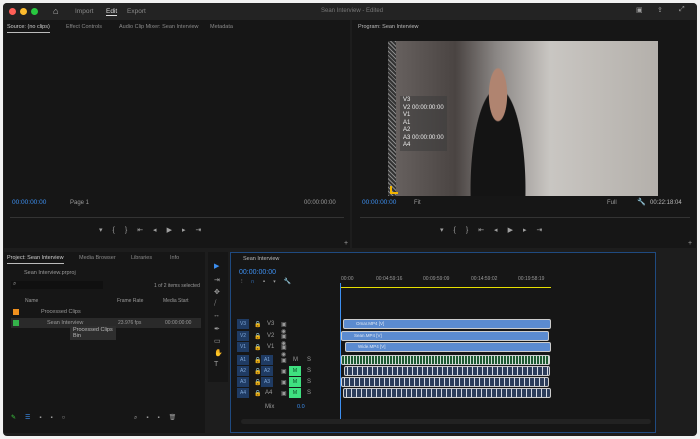 The height and width of the screenshot is (439, 700). I want to click on minimize-button, so click(23, 11).